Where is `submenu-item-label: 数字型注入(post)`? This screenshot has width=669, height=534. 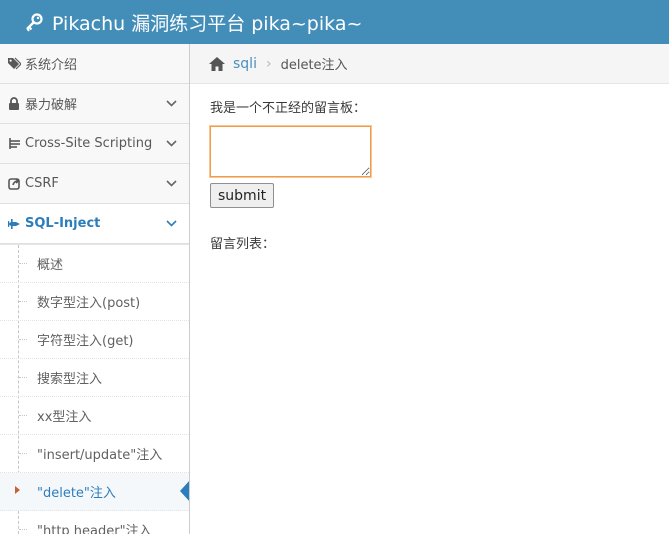
submenu-item-label: 数字型注入(post) is located at coordinates (89, 303).